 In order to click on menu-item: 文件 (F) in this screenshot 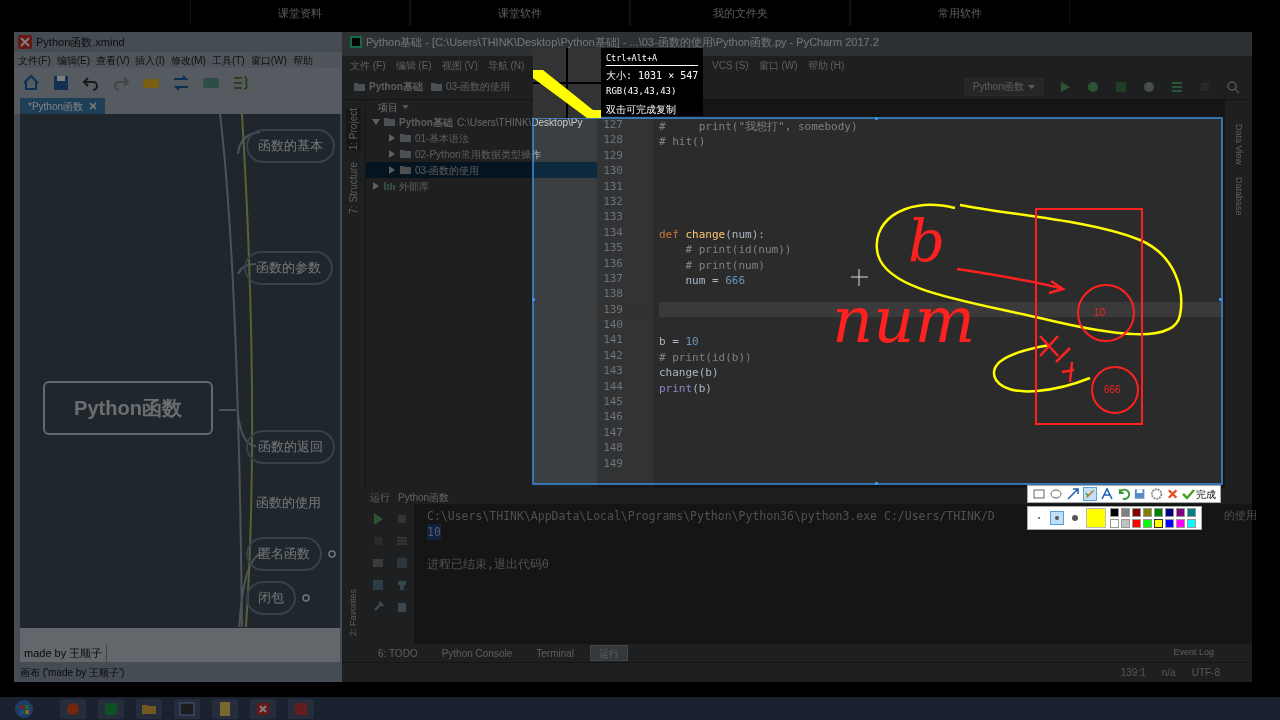, I will do `click(368, 65)`.